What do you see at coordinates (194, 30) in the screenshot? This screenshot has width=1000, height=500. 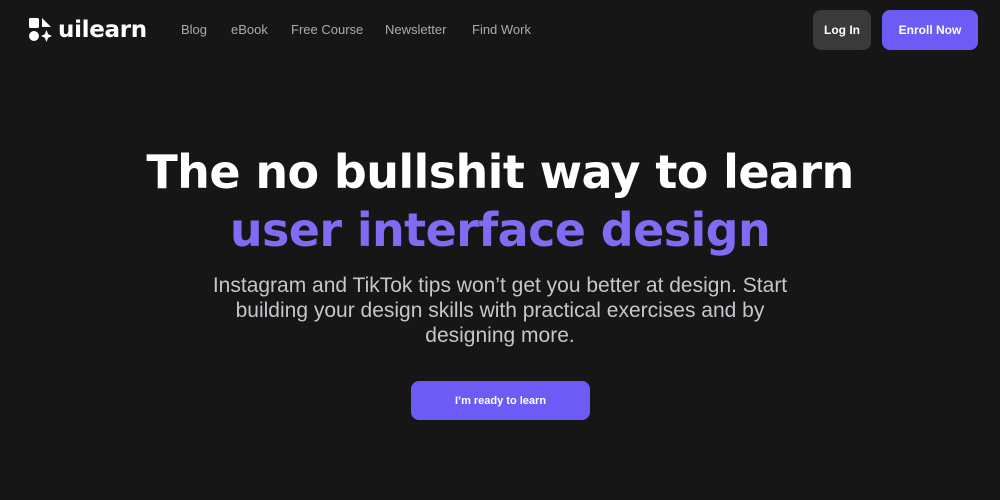 I see `nav-item-blog: Blog` at bounding box center [194, 30].